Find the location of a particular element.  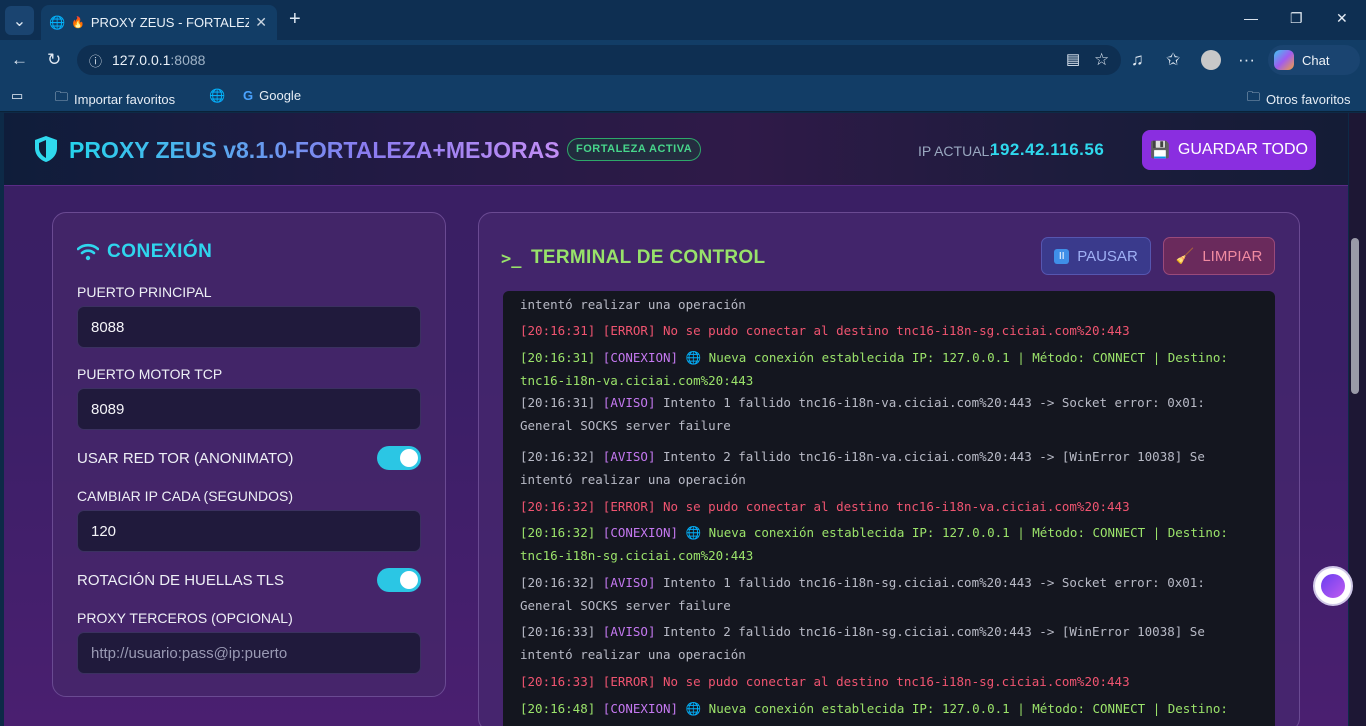

google-favorite: G Google is located at coordinates (272, 95).